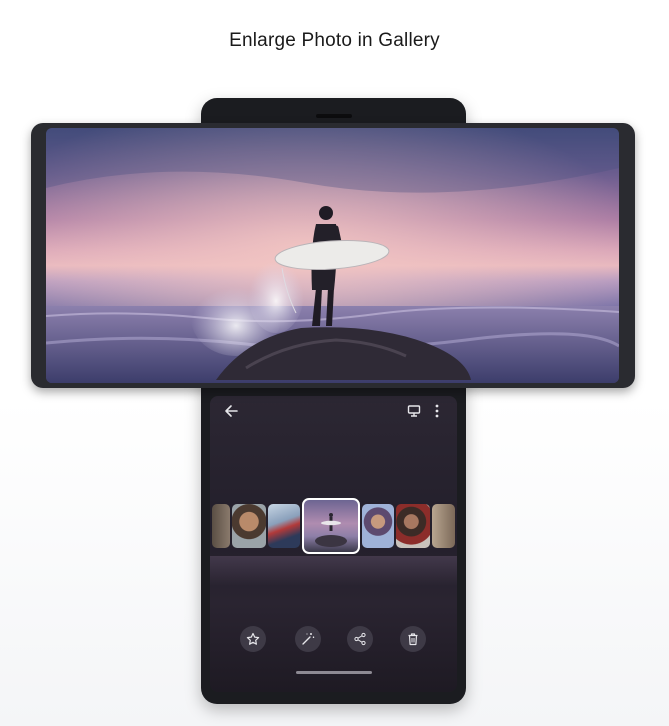  Describe the element at coordinates (334, 40) in the screenshot. I see `page-title: Enlarge Photo in Gallery` at that location.